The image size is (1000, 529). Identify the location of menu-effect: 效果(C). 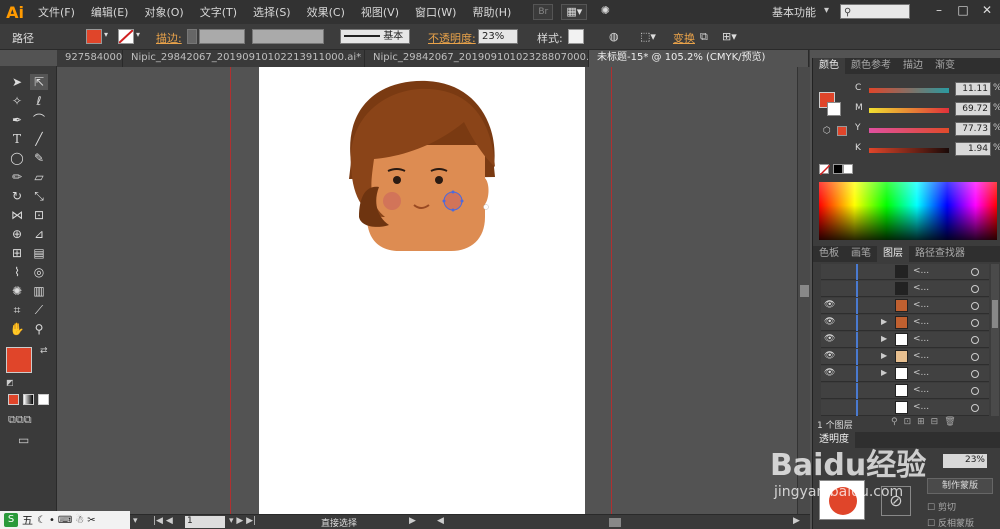
(326, 12).